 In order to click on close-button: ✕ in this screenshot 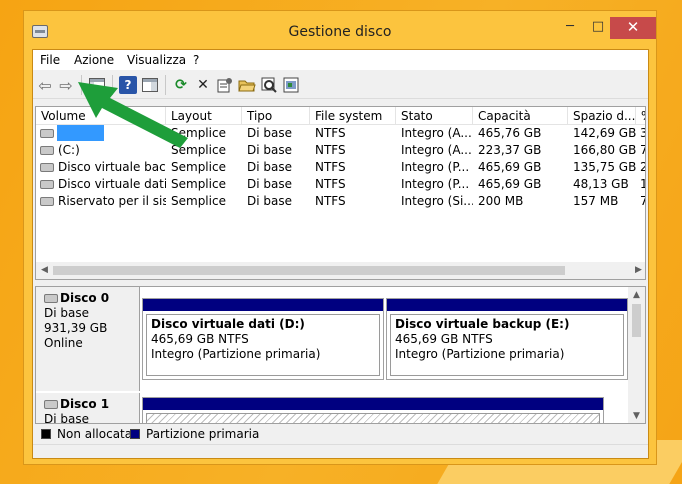, I will do `click(633, 28)`.